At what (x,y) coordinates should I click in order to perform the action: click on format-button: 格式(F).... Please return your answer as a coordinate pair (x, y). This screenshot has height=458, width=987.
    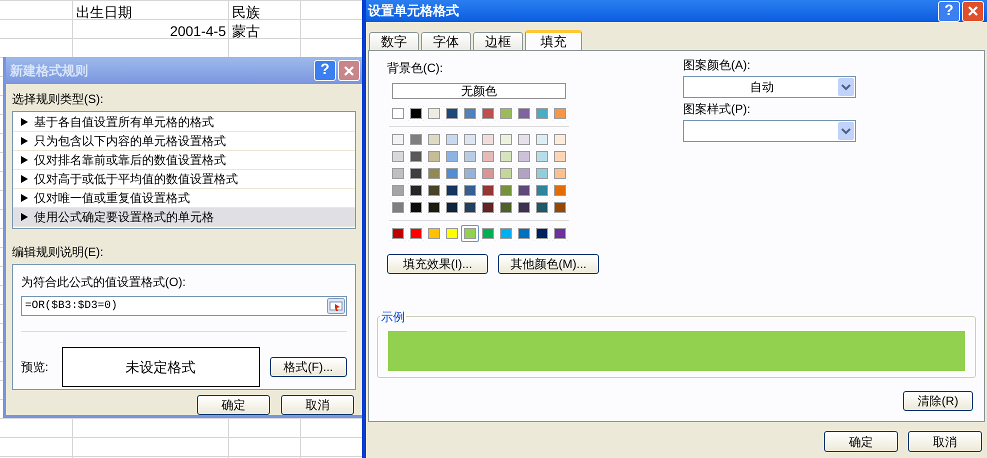
    Looking at the image, I should click on (308, 367).